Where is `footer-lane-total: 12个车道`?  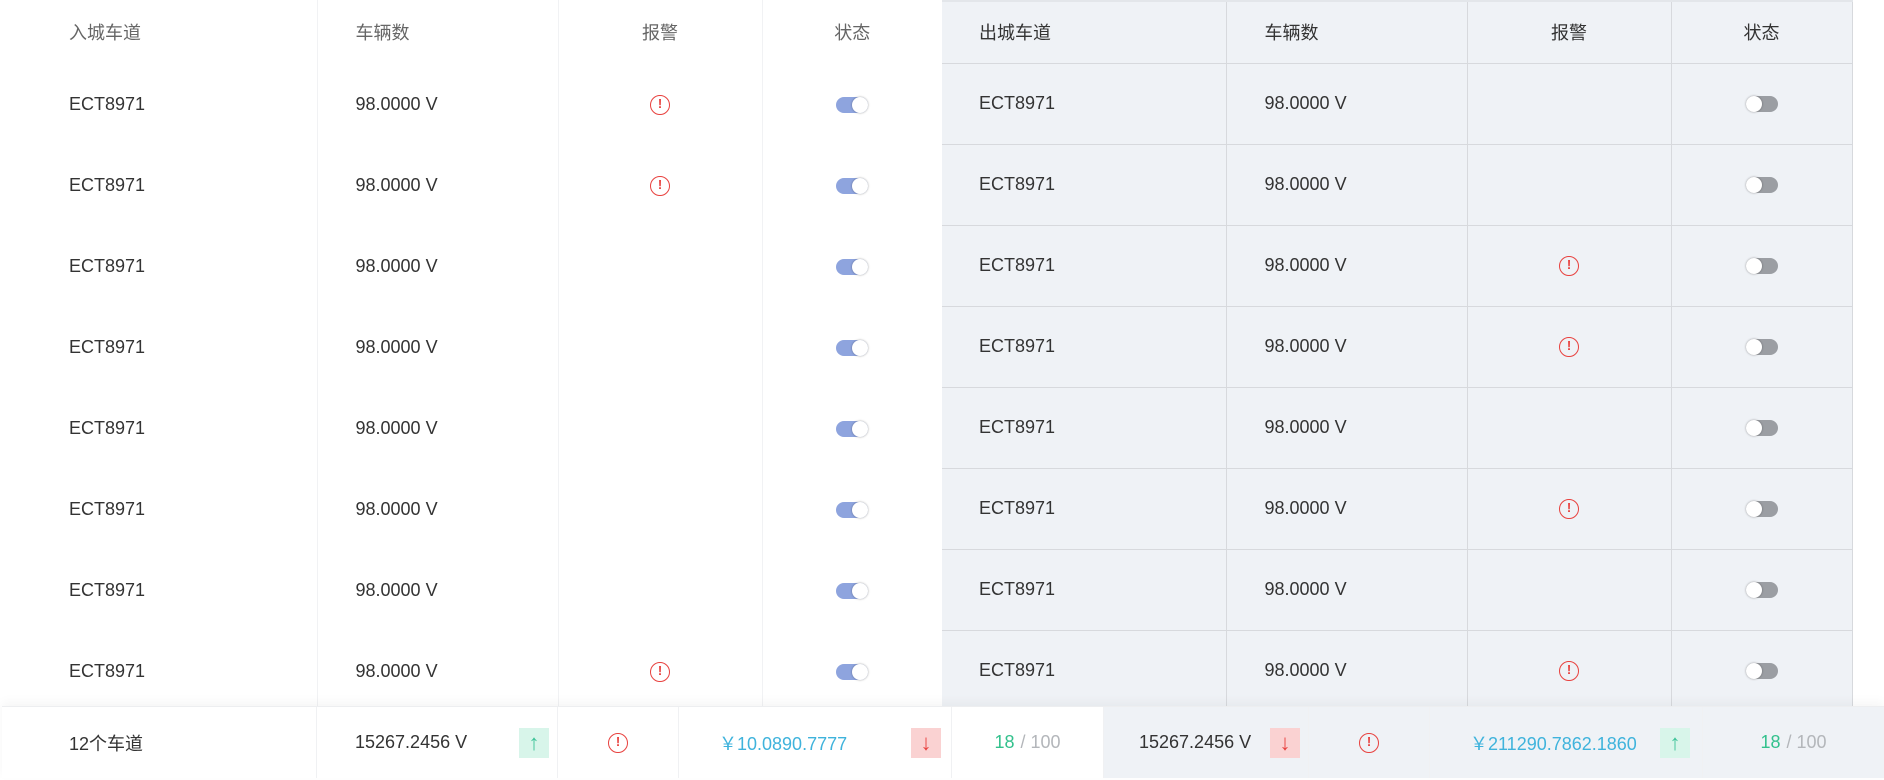
footer-lane-total: 12个车道 is located at coordinates (106, 743).